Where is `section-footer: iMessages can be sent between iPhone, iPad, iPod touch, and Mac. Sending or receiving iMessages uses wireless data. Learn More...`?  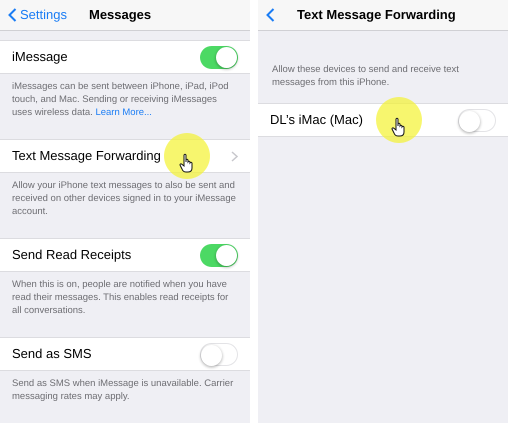
section-footer: iMessages can be sent between iPhone, iPad, iPod touch, and Mac. Sending or receiving iMessages uses wireless data. Learn More... is located at coordinates (125, 106).